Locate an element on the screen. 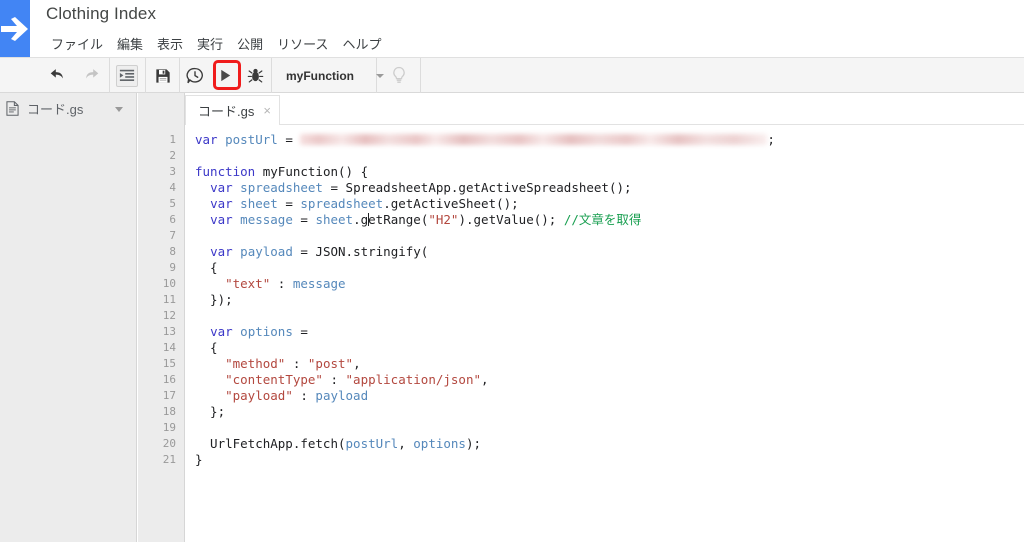 The image size is (1024, 542). undo-button is located at coordinates (57, 75).